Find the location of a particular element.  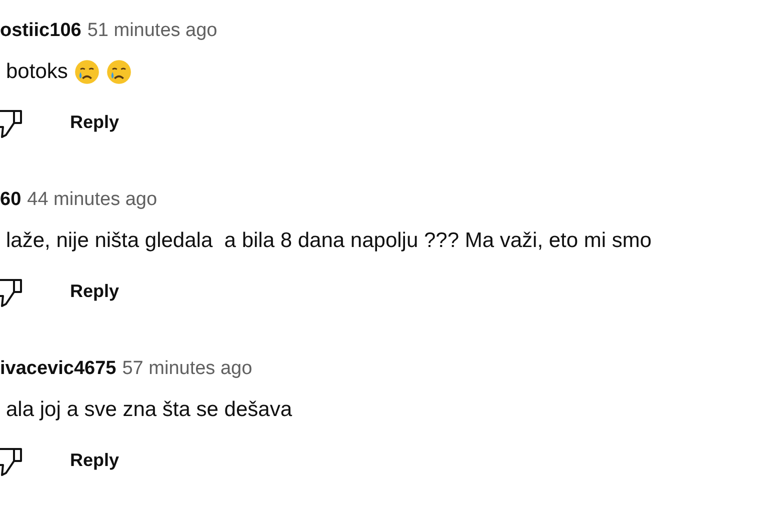

comment-time: 57 minutes ago is located at coordinates (187, 369).